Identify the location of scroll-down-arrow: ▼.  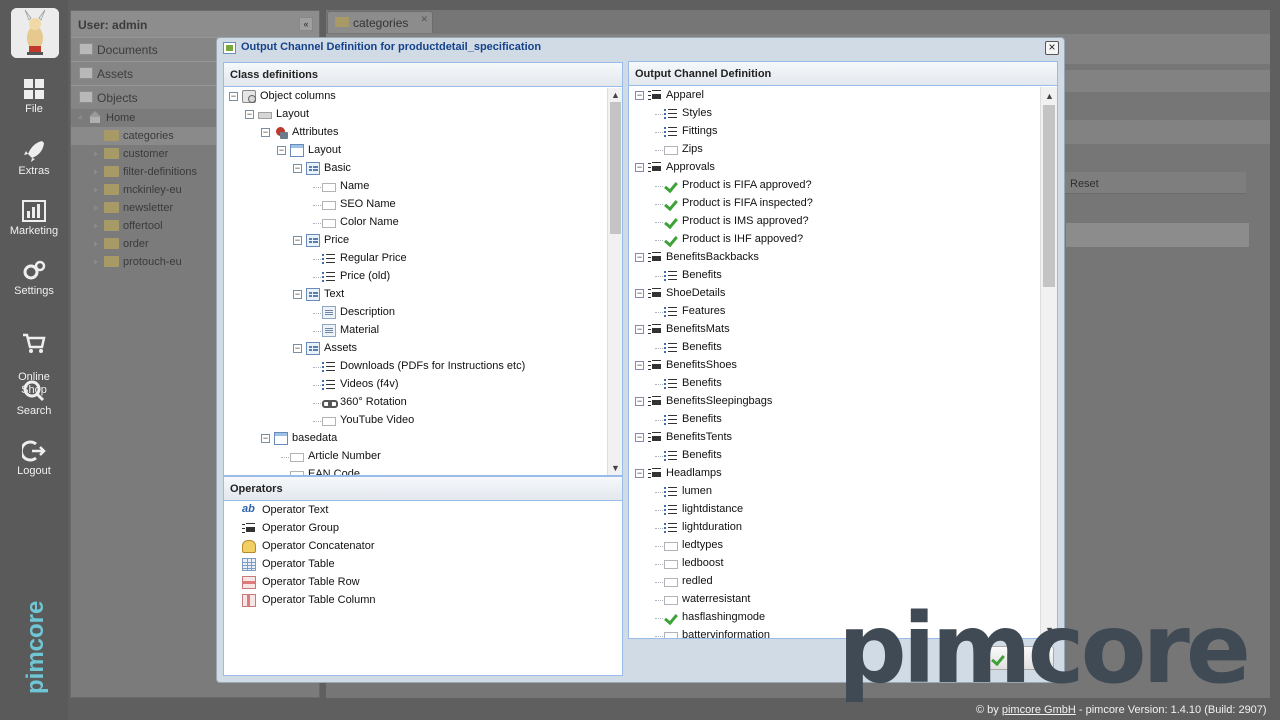
(615, 468).